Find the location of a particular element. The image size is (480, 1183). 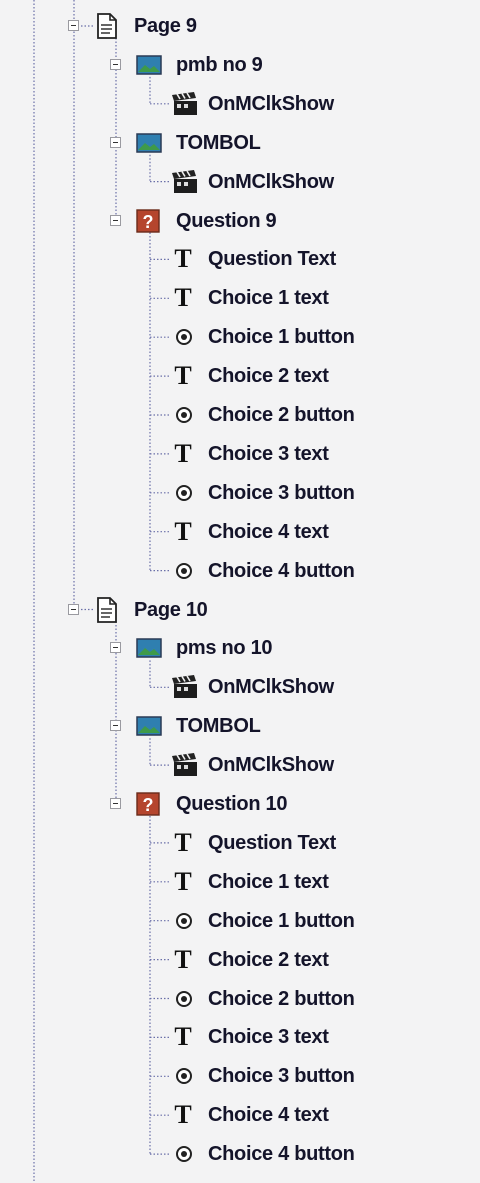

tree-node-question: ? Question 9 is located at coordinates (240, 221).